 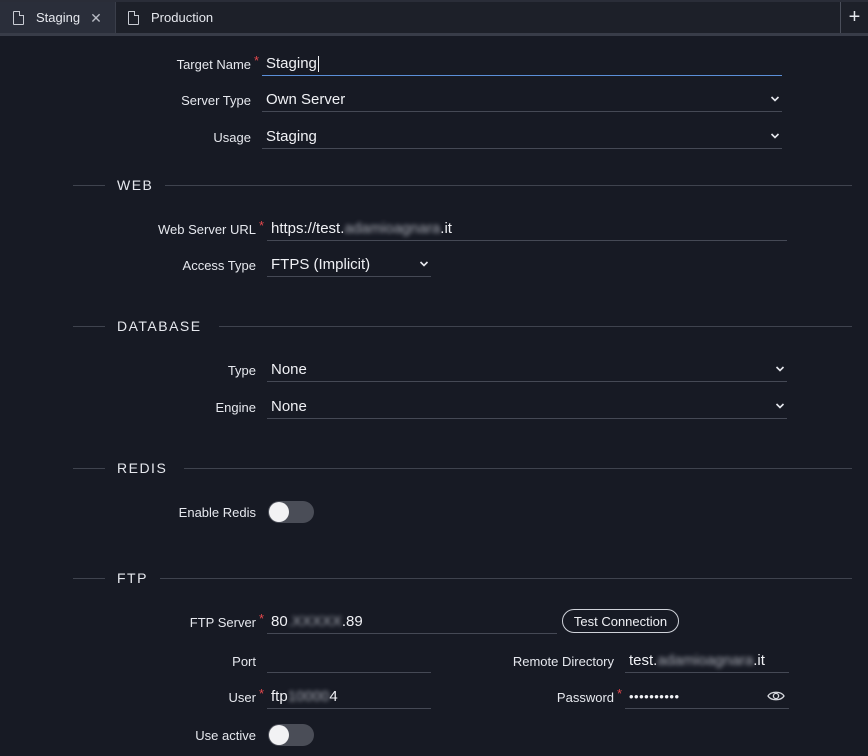 What do you see at coordinates (217, 17) in the screenshot?
I see `tab-production: Production` at bounding box center [217, 17].